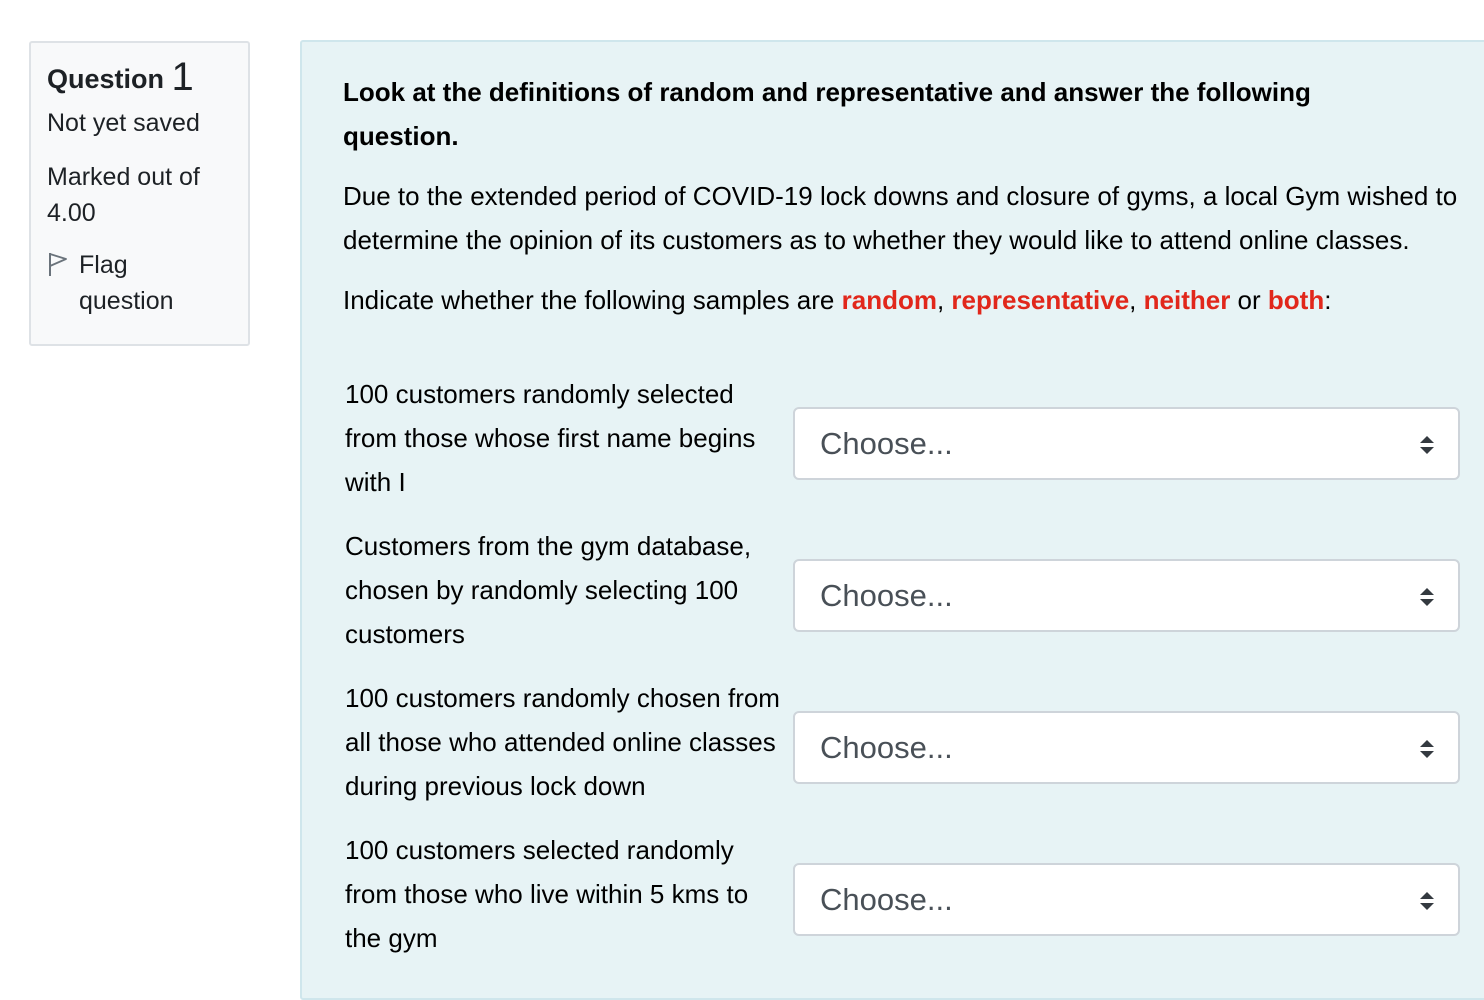  What do you see at coordinates (1296, 300) in the screenshot?
I see `term-both: both` at bounding box center [1296, 300].